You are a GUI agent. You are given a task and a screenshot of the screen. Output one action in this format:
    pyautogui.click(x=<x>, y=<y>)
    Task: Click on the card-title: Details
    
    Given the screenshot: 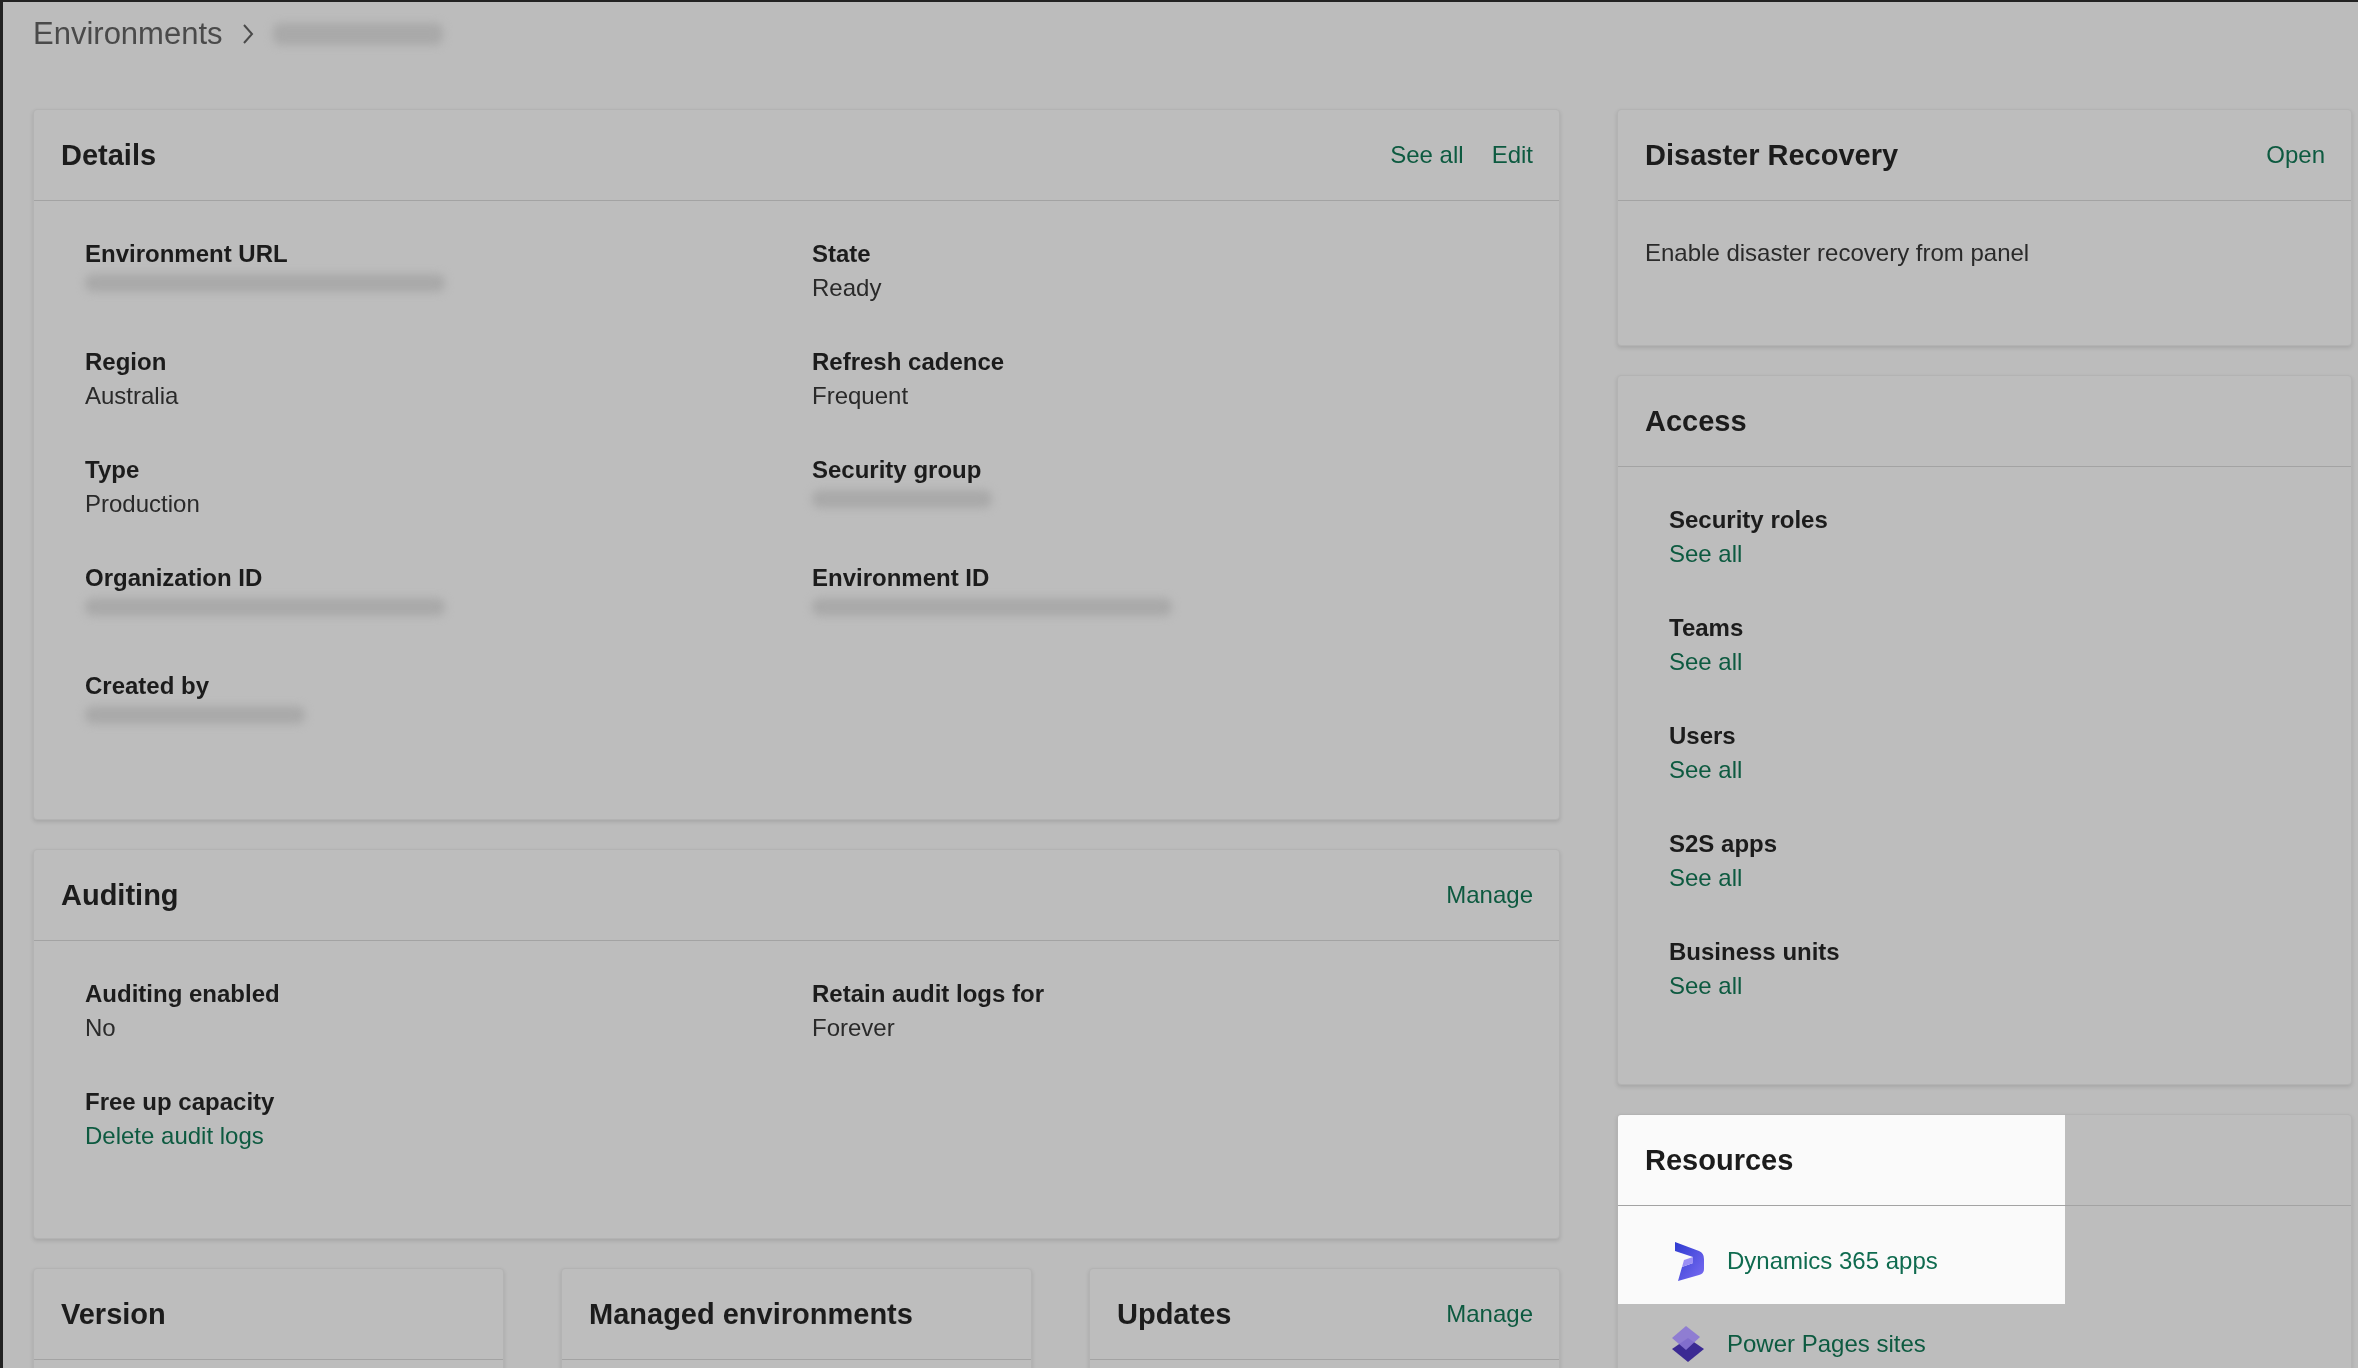 What is the action you would take?
    pyautogui.click(x=109, y=155)
    